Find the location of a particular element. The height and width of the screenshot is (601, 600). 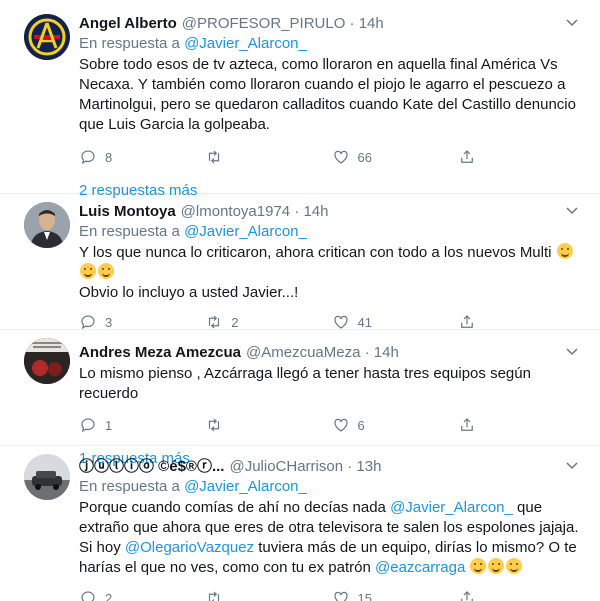

reply-button: 2 is located at coordinates (142, 595).